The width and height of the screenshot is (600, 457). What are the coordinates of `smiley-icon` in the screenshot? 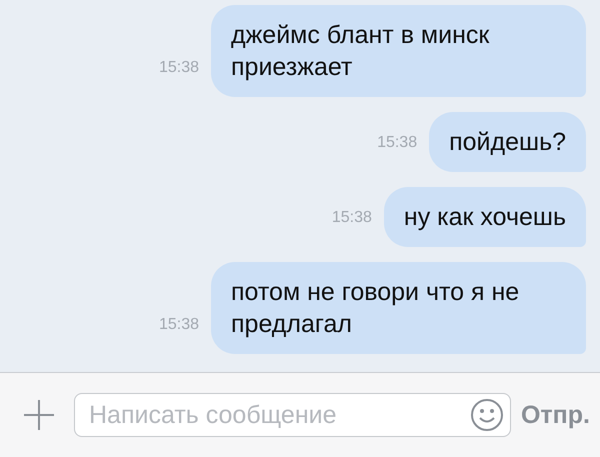 It's located at (487, 415).